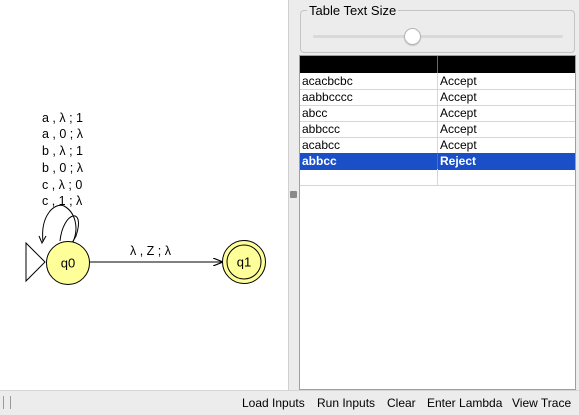 This screenshot has width=579, height=415. I want to click on run-inputs-button: Run Inputs, so click(346, 403).